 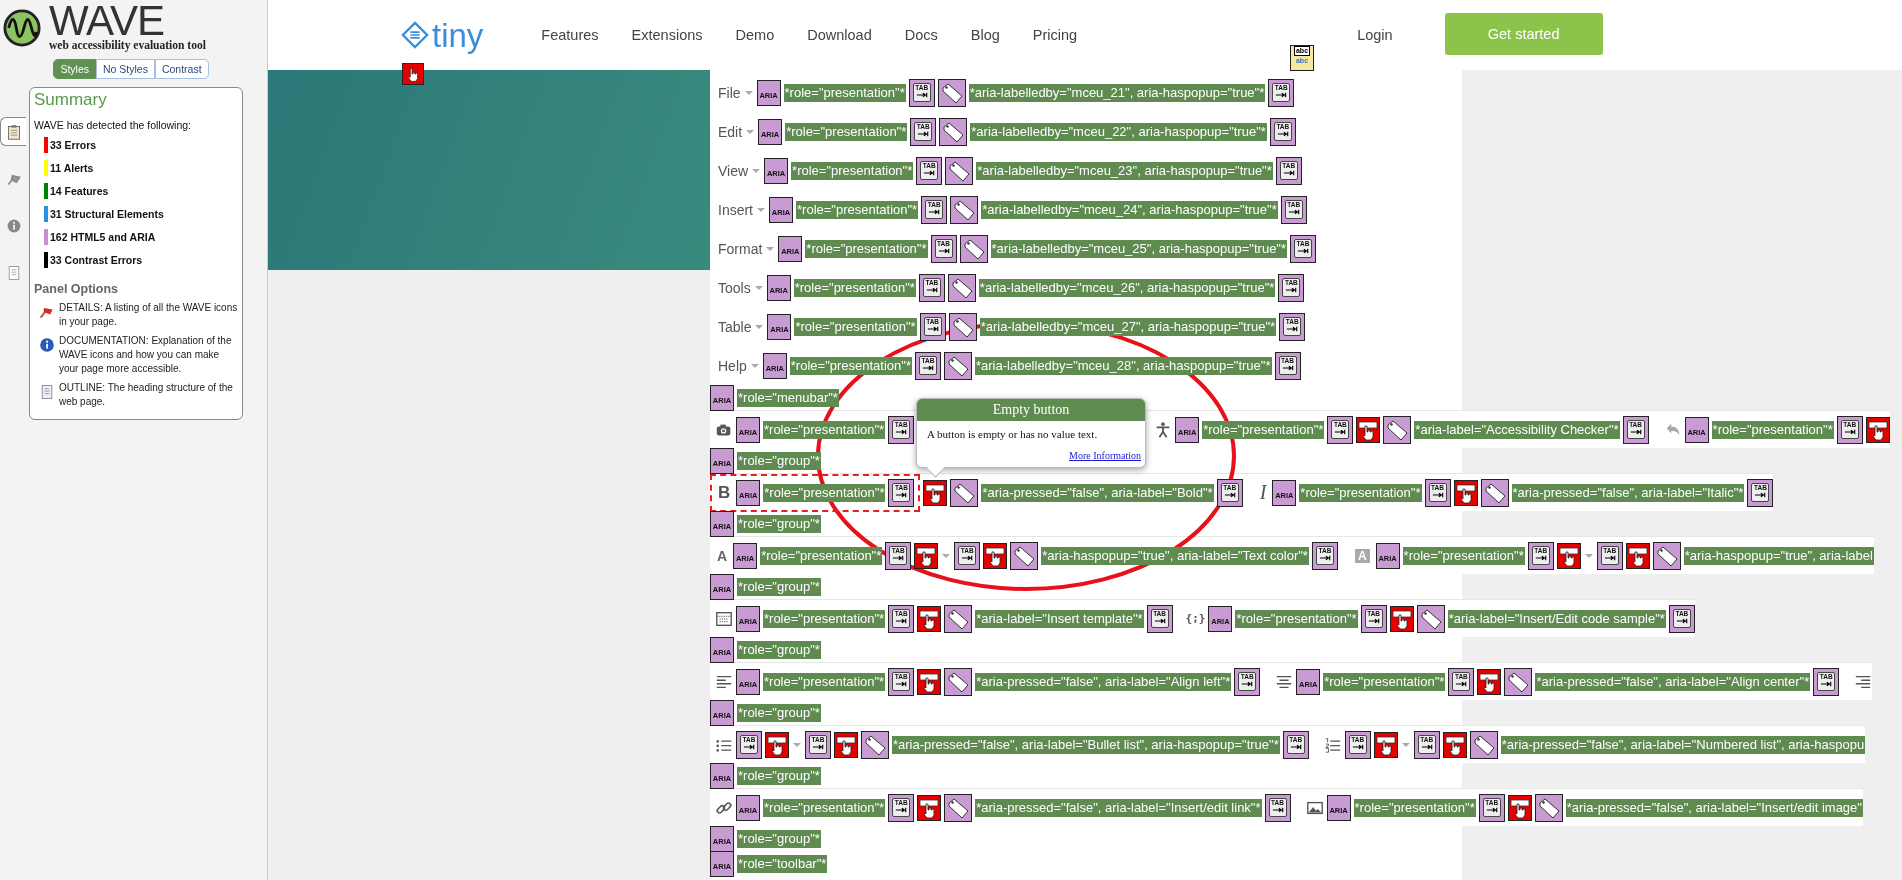 What do you see at coordinates (734, 287) in the screenshot?
I see `menu-item: Tools` at bounding box center [734, 287].